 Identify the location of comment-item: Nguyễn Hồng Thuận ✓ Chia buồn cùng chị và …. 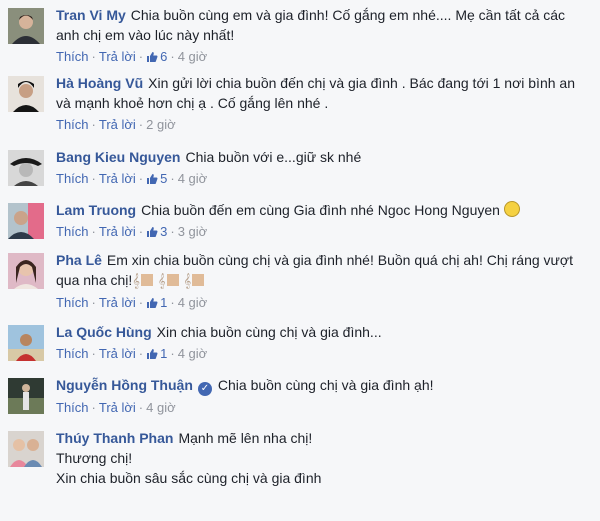
(300, 395).